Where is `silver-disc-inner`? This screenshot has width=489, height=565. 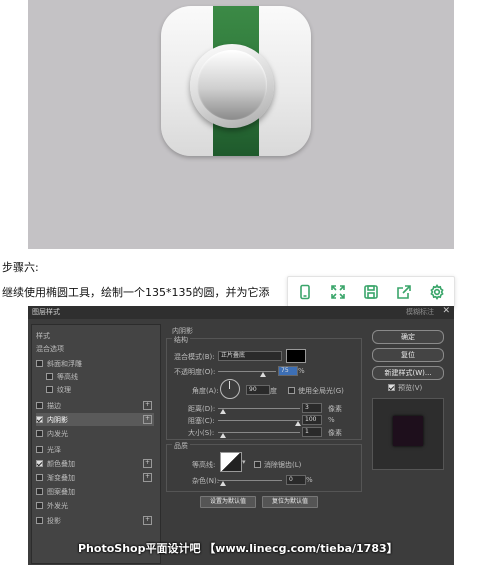 silver-disc-inner is located at coordinates (232, 85).